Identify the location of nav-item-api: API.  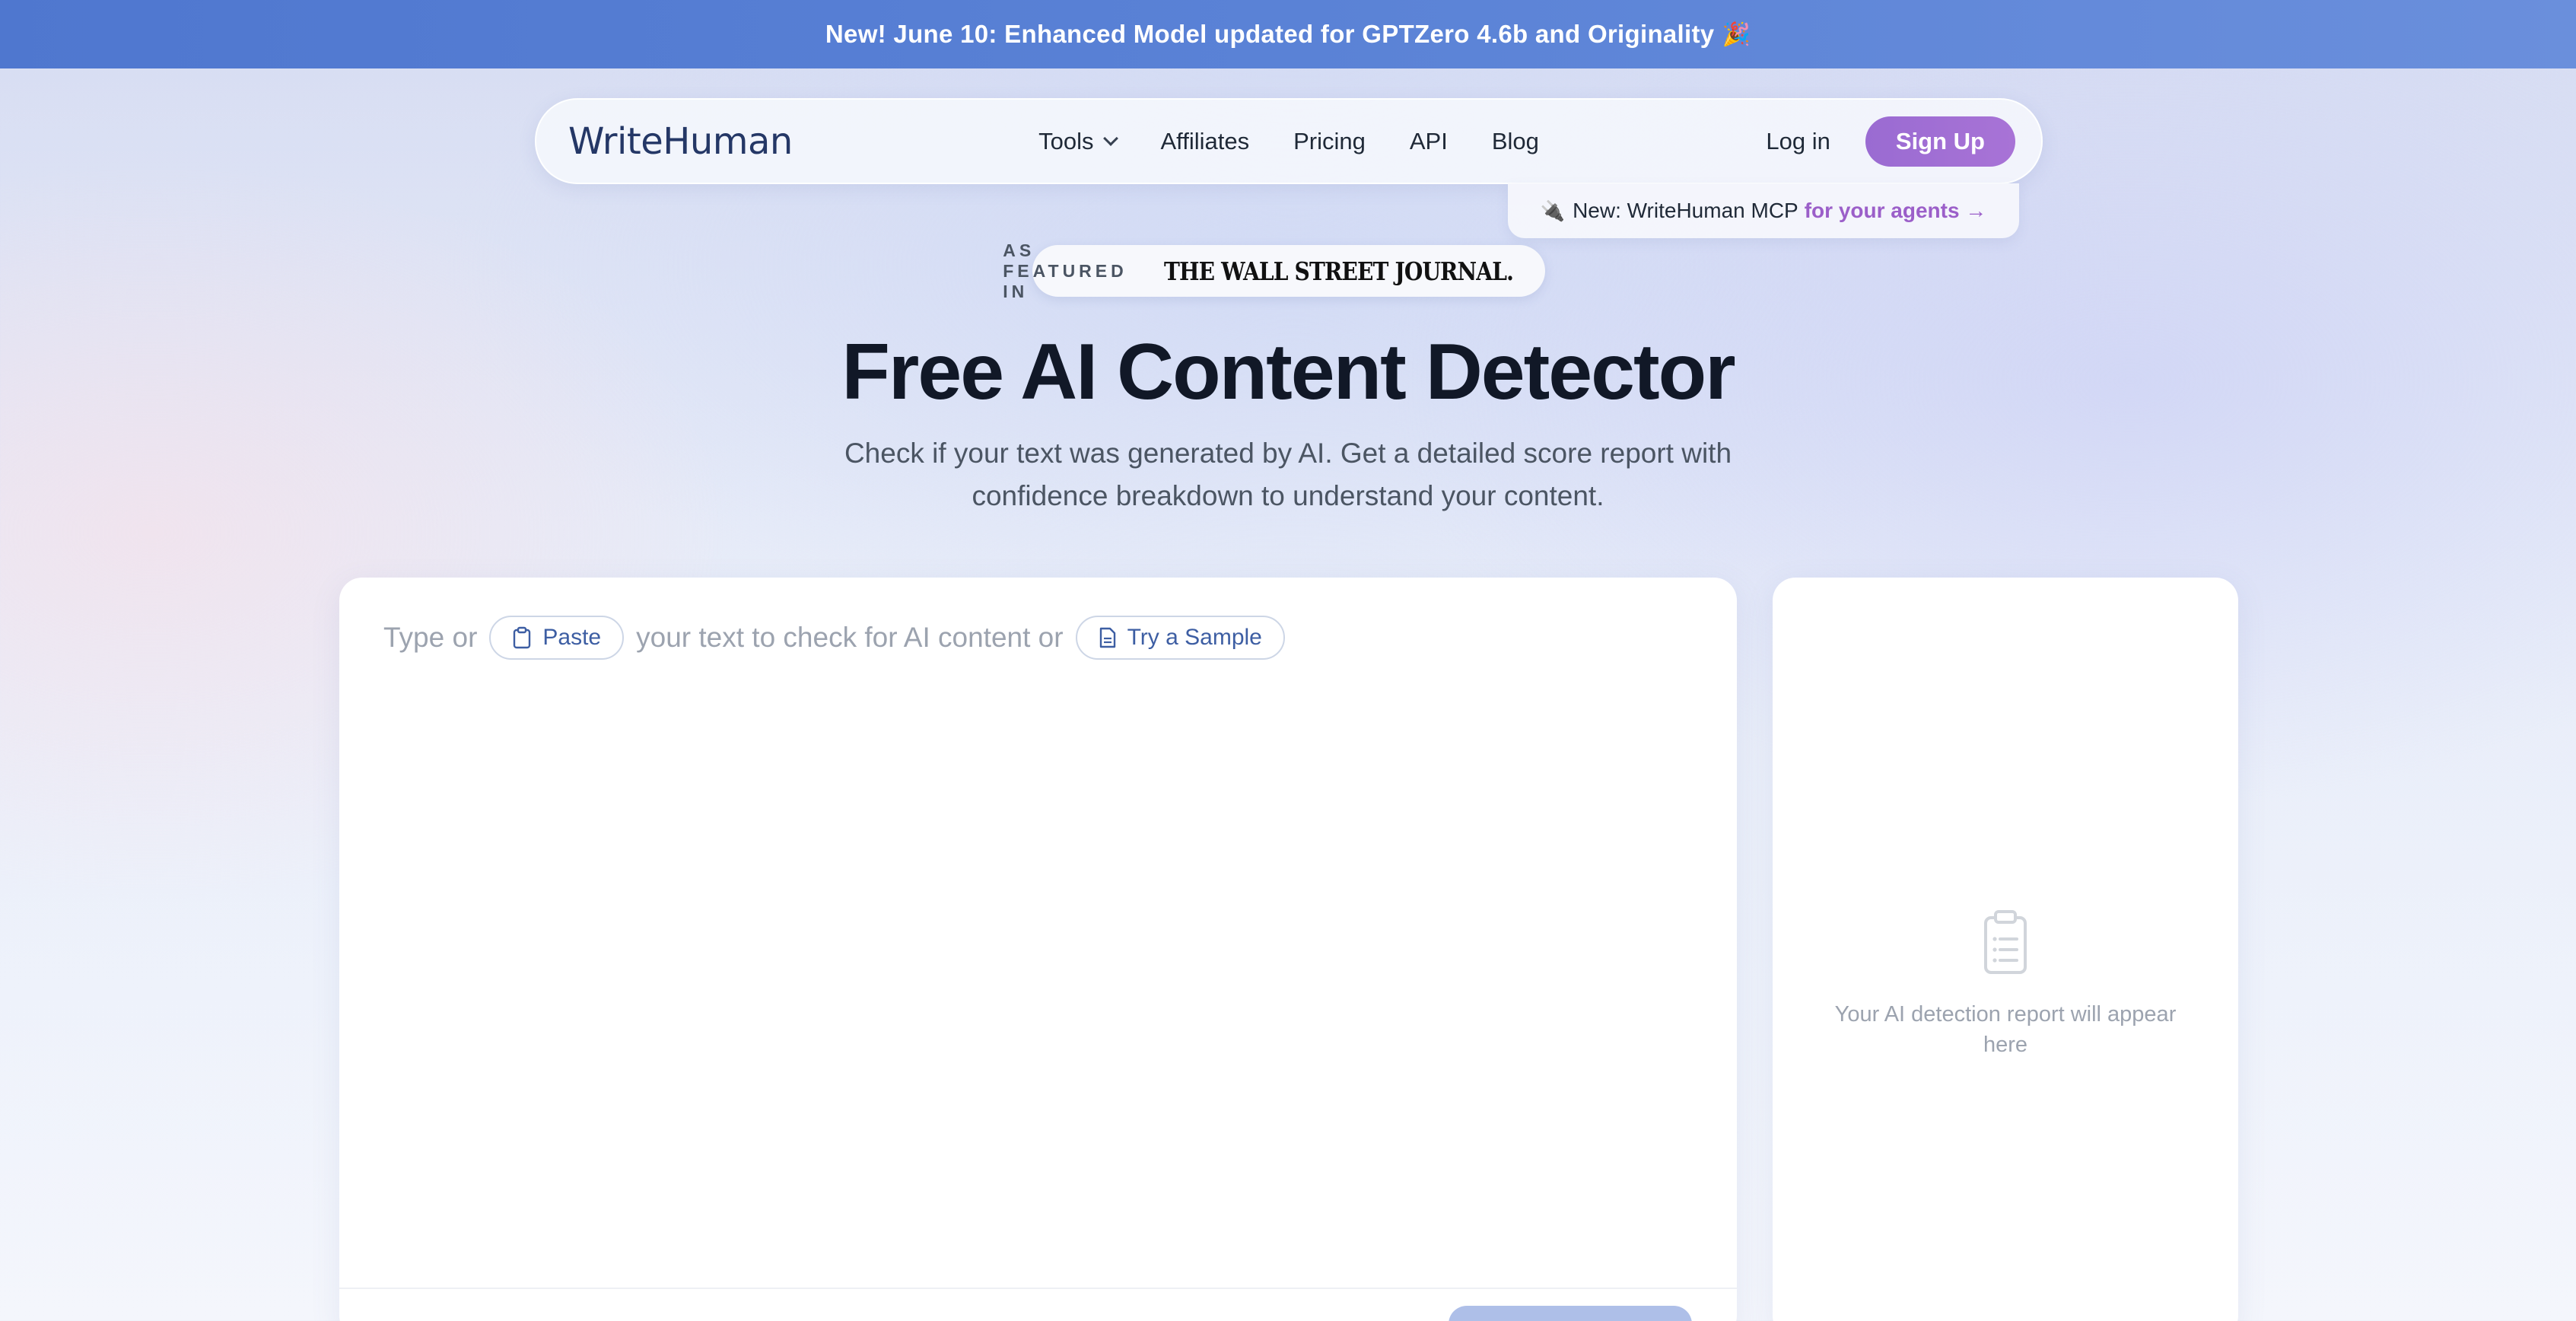
(1429, 141).